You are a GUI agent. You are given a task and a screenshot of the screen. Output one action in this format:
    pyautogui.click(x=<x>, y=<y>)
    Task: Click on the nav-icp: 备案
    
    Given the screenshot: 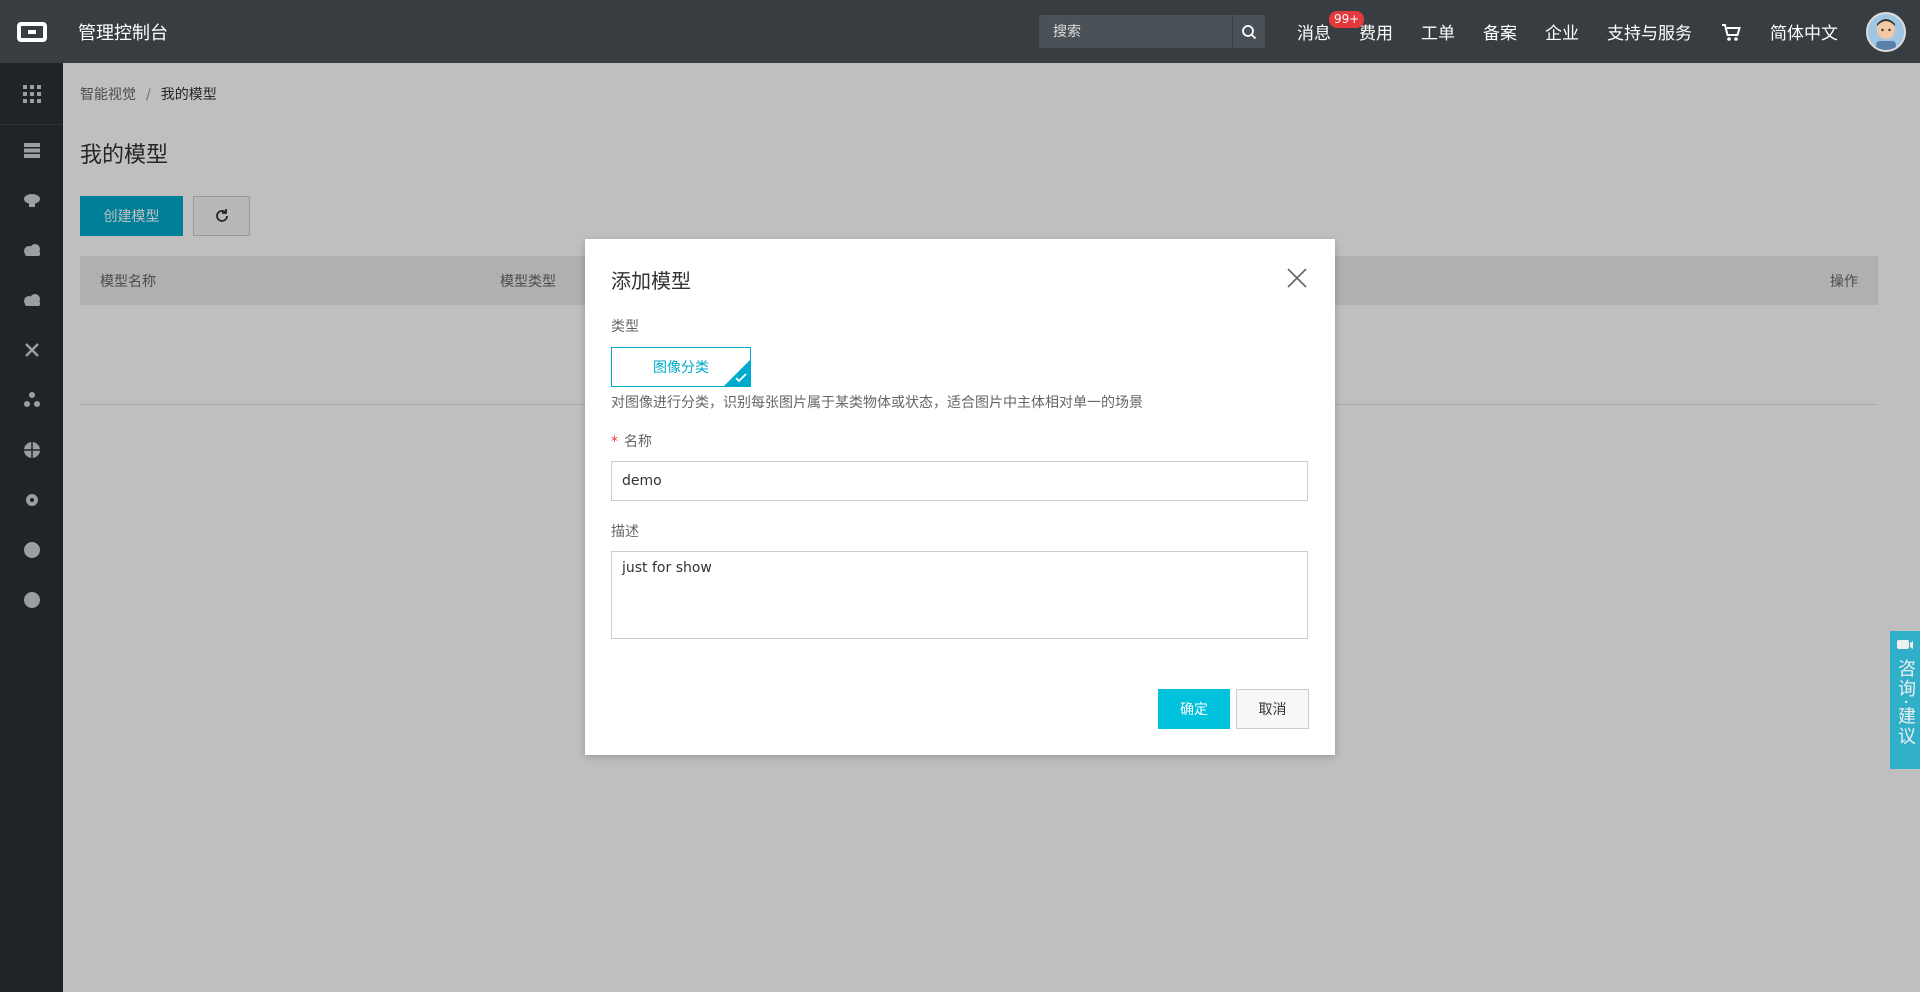 What is the action you would take?
    pyautogui.click(x=1500, y=31)
    